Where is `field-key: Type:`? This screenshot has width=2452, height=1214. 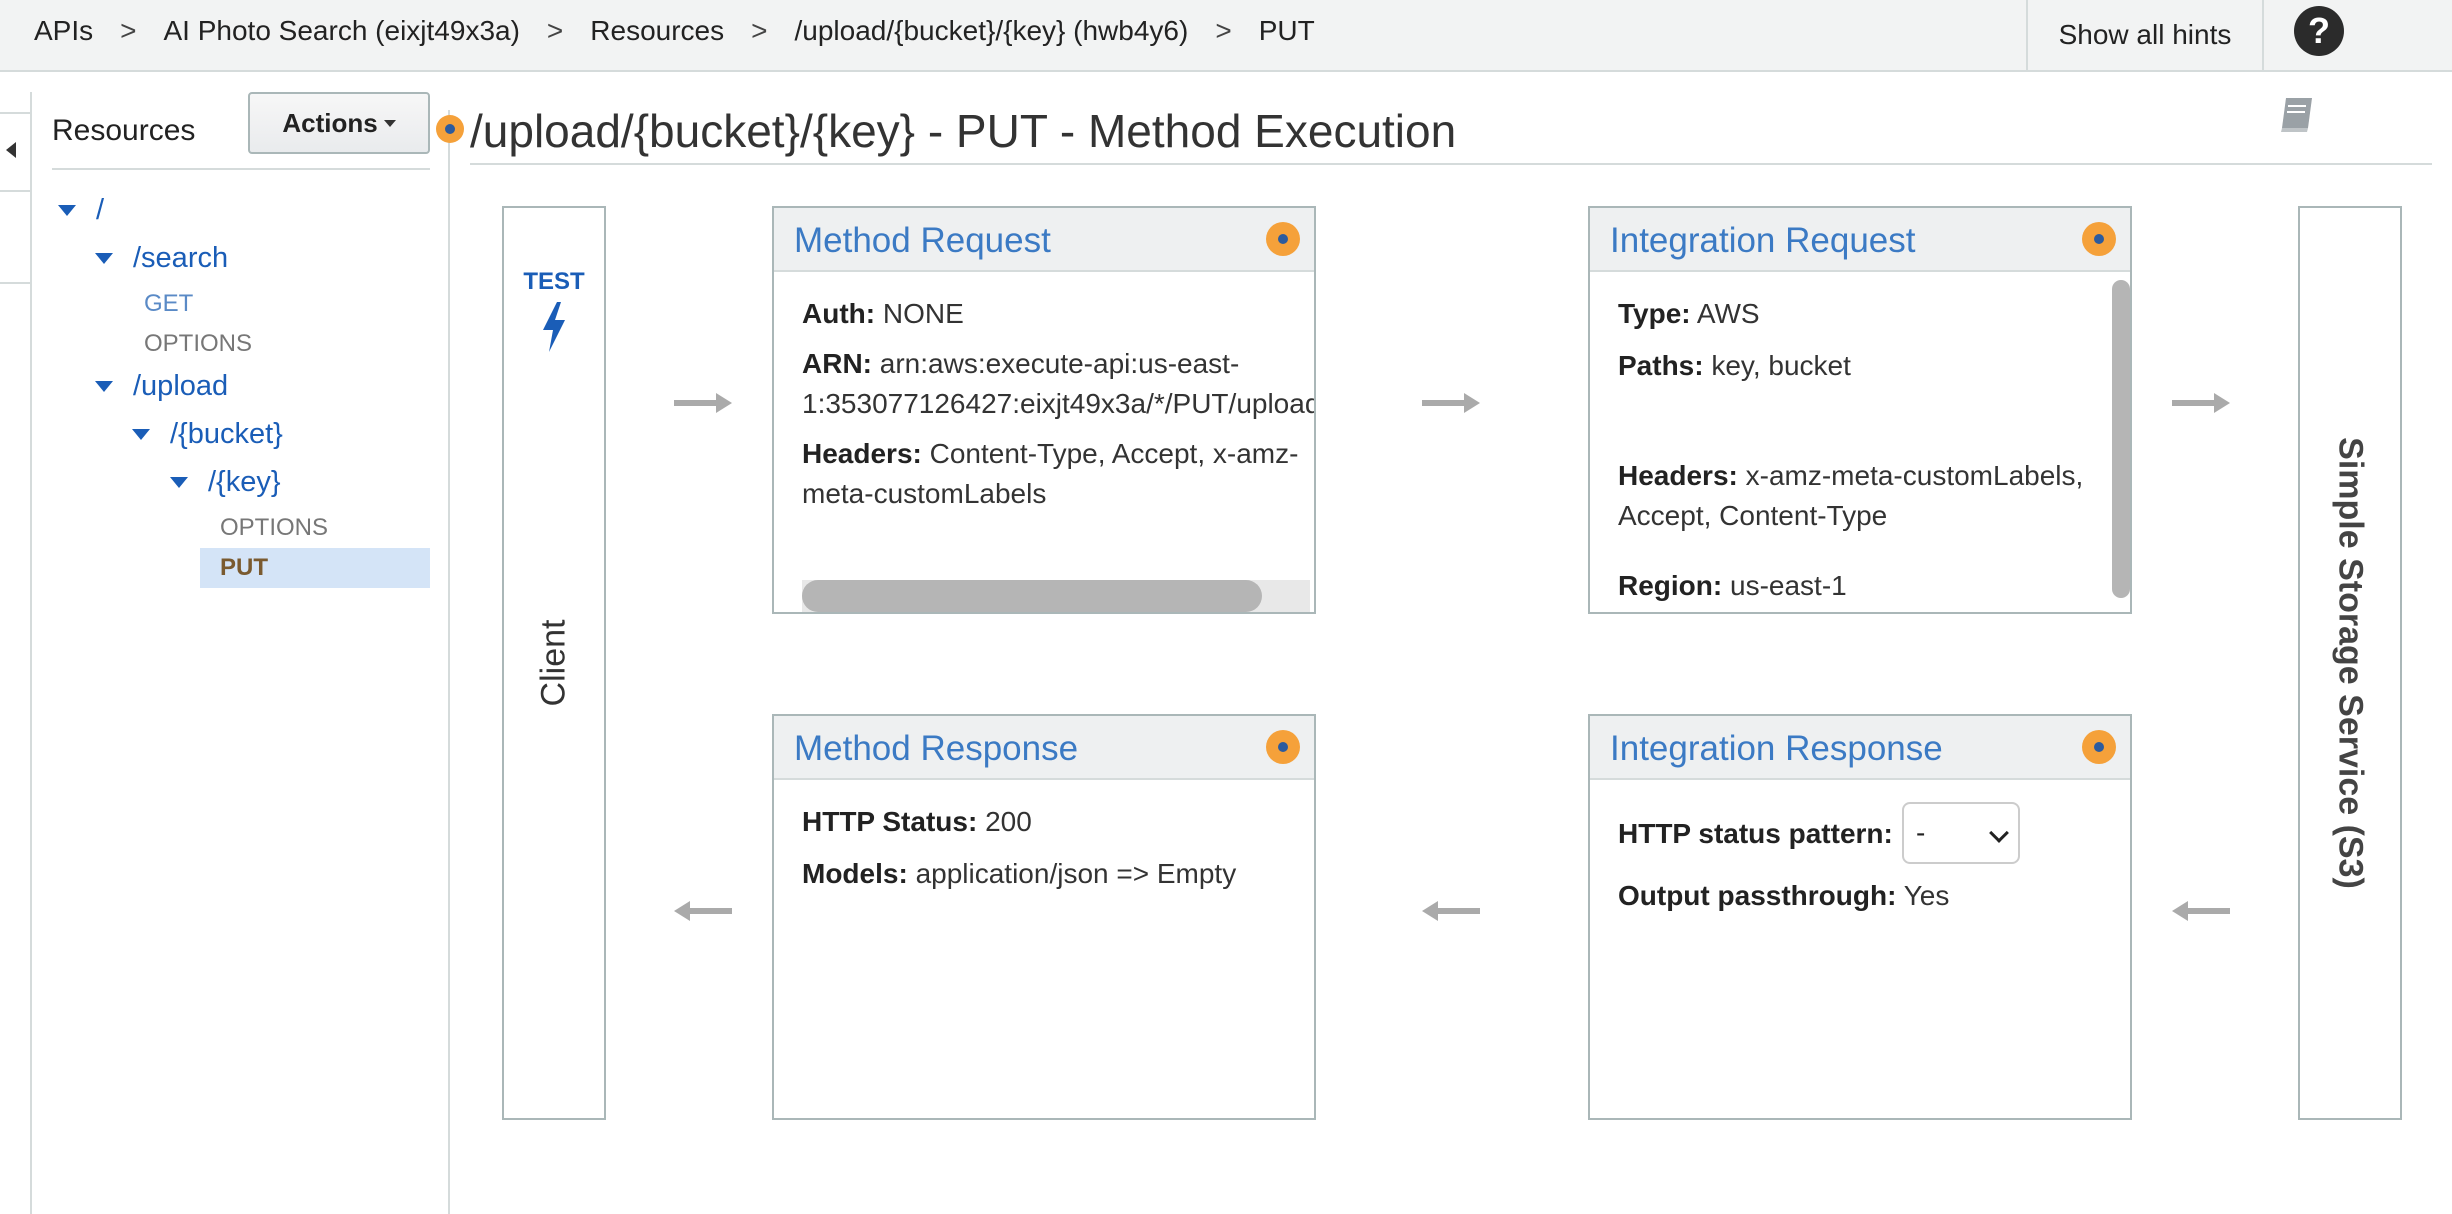
field-key: Type: is located at coordinates (1654, 313).